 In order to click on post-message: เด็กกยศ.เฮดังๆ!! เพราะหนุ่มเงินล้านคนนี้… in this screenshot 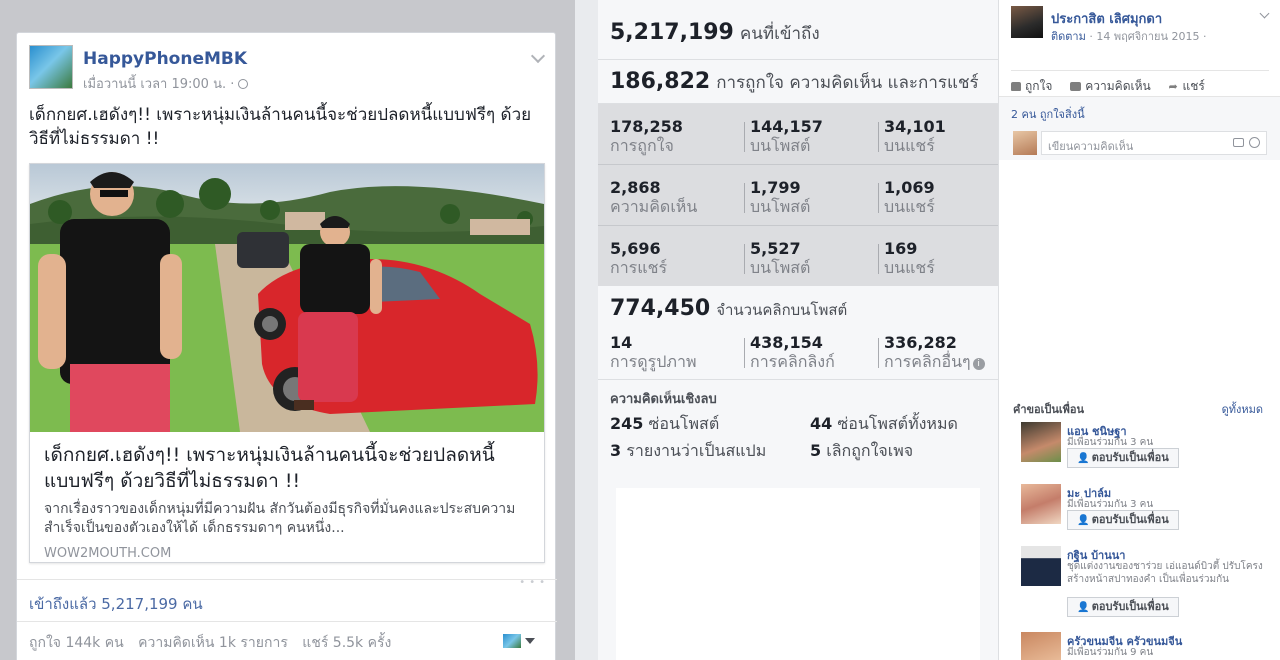, I will do `click(280, 127)`.